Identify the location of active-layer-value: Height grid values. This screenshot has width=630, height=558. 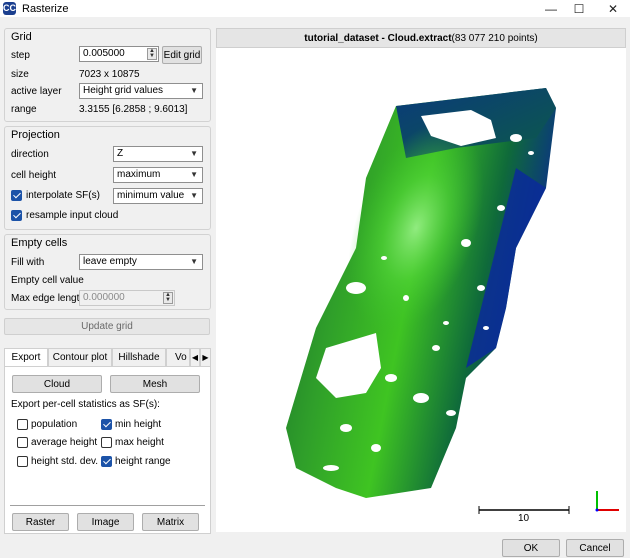
(123, 90).